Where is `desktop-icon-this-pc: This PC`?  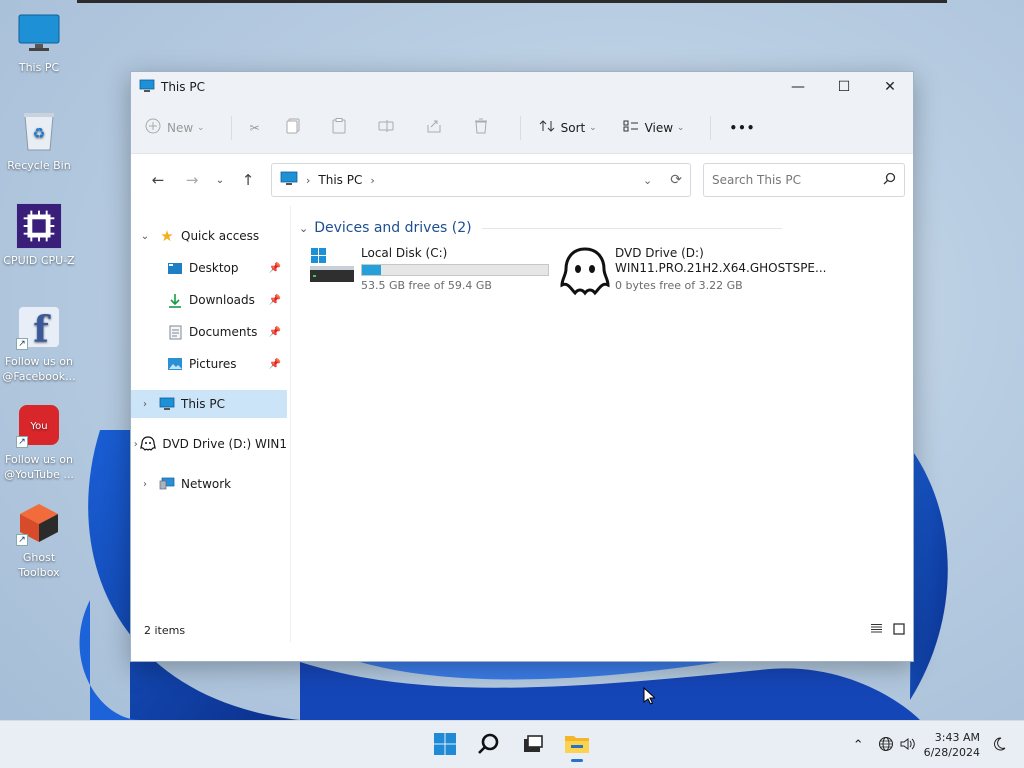
desktop-icon-this-pc: This PC is located at coordinates (39, 42).